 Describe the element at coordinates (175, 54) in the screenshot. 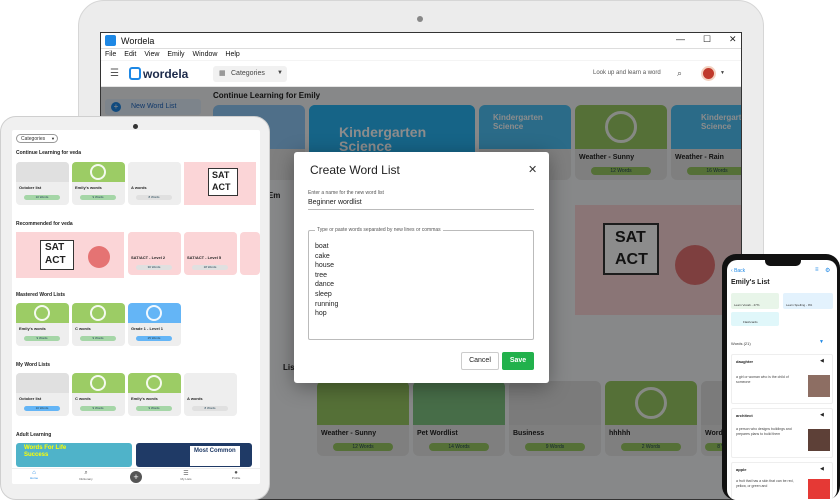

I see `menu-emily: Emily` at that location.